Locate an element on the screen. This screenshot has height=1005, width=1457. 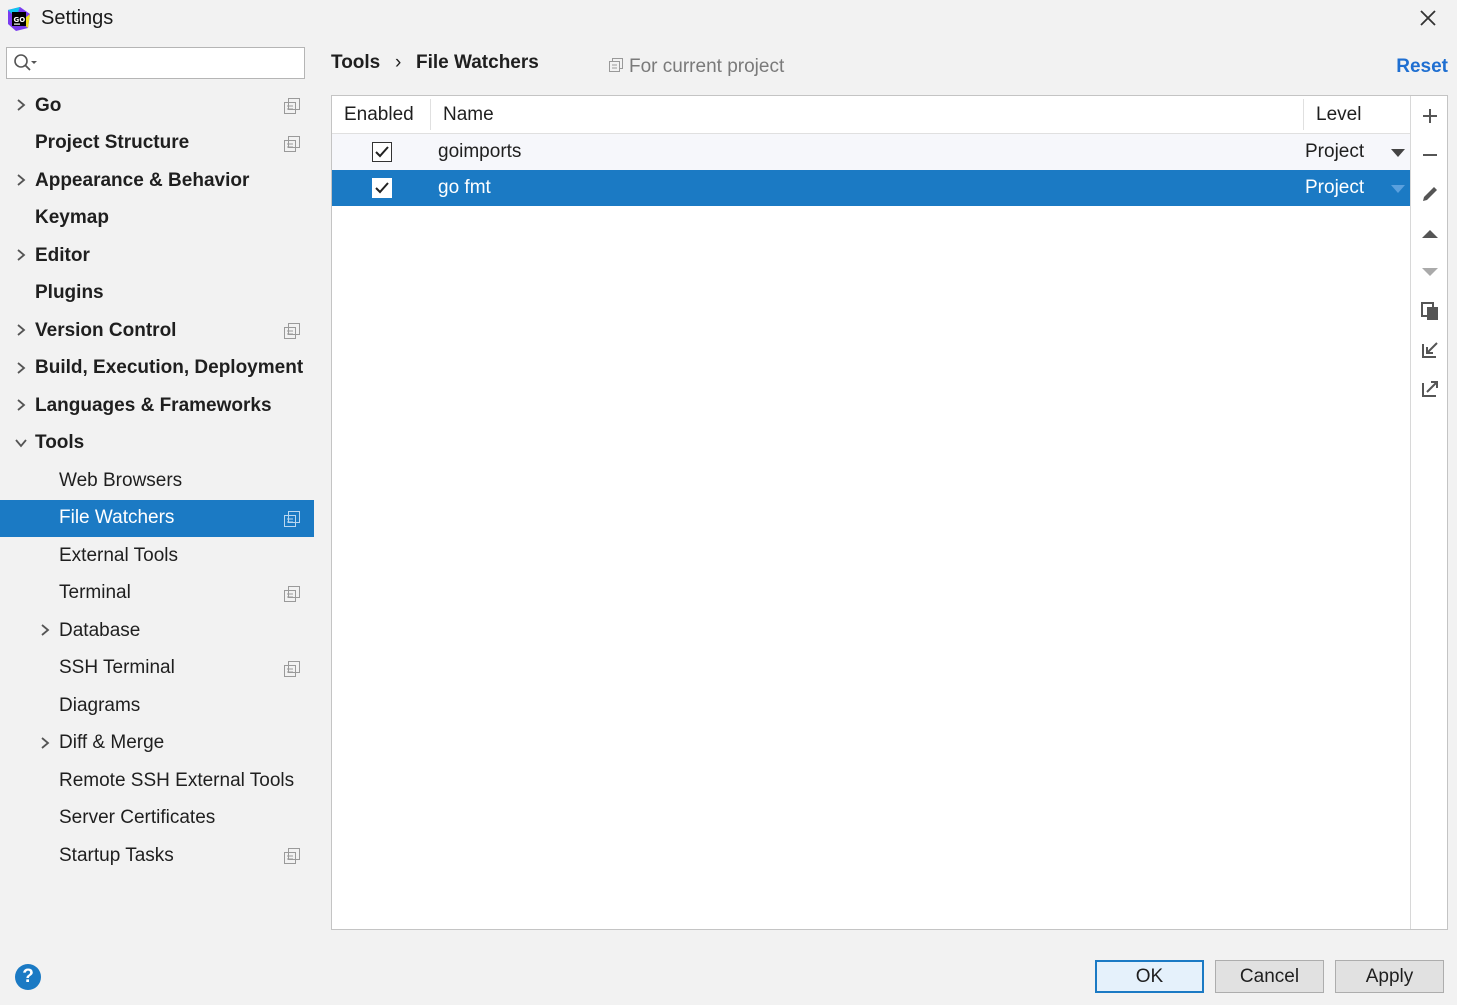
svg-text: GO is located at coordinates (20, 20).